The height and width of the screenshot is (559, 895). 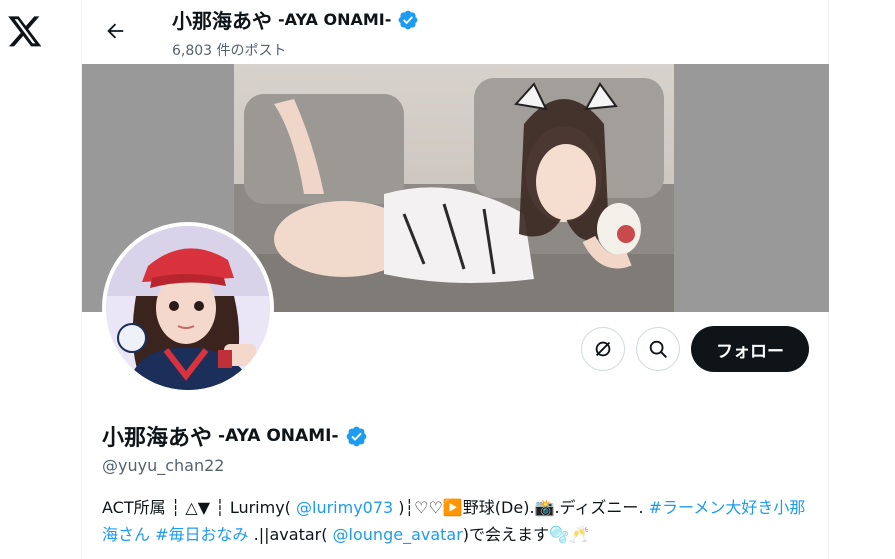 I want to click on more-options-button, so click(x=603, y=349).